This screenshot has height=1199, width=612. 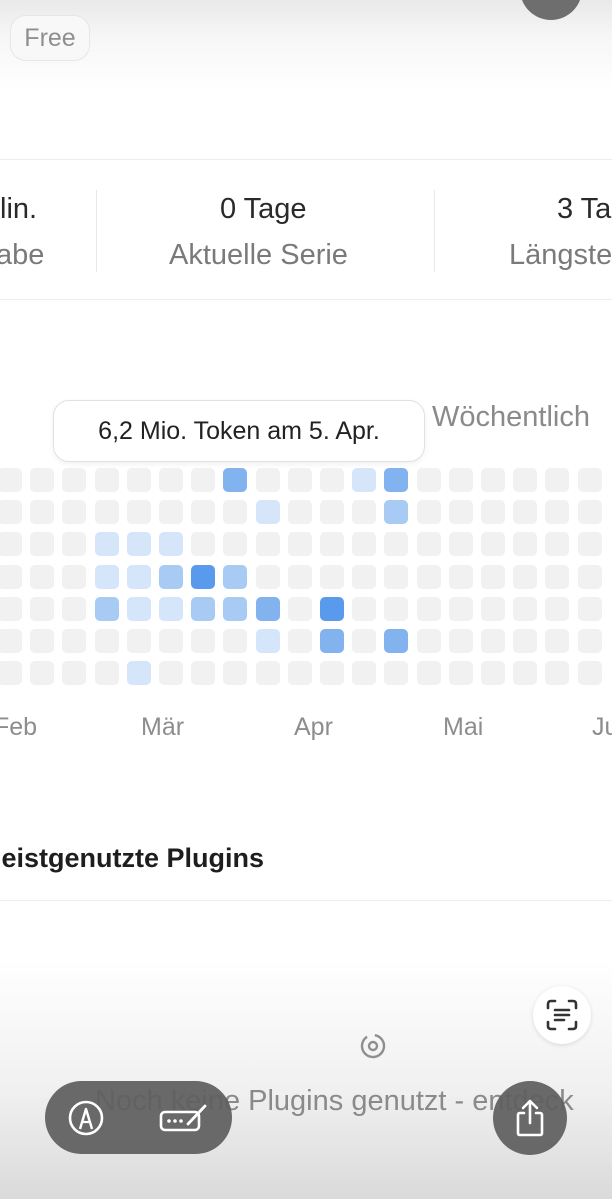 What do you see at coordinates (184, 1118) in the screenshot?
I see `signature-button` at bounding box center [184, 1118].